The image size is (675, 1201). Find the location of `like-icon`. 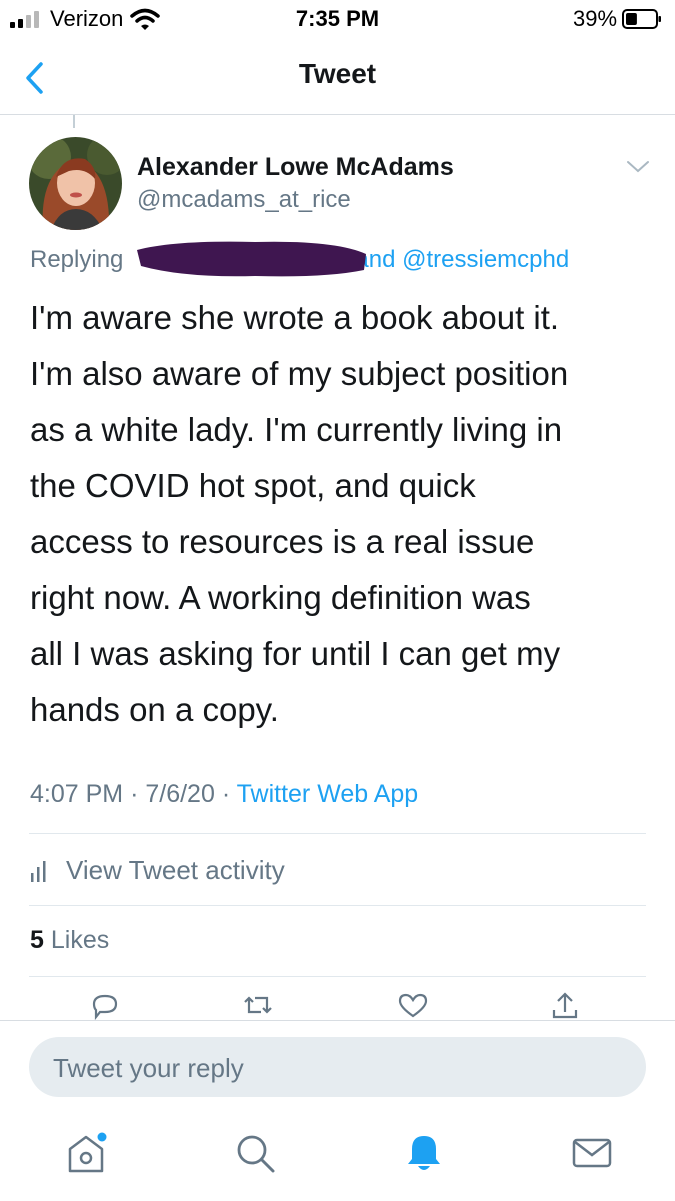

like-icon is located at coordinates (413, 1005).